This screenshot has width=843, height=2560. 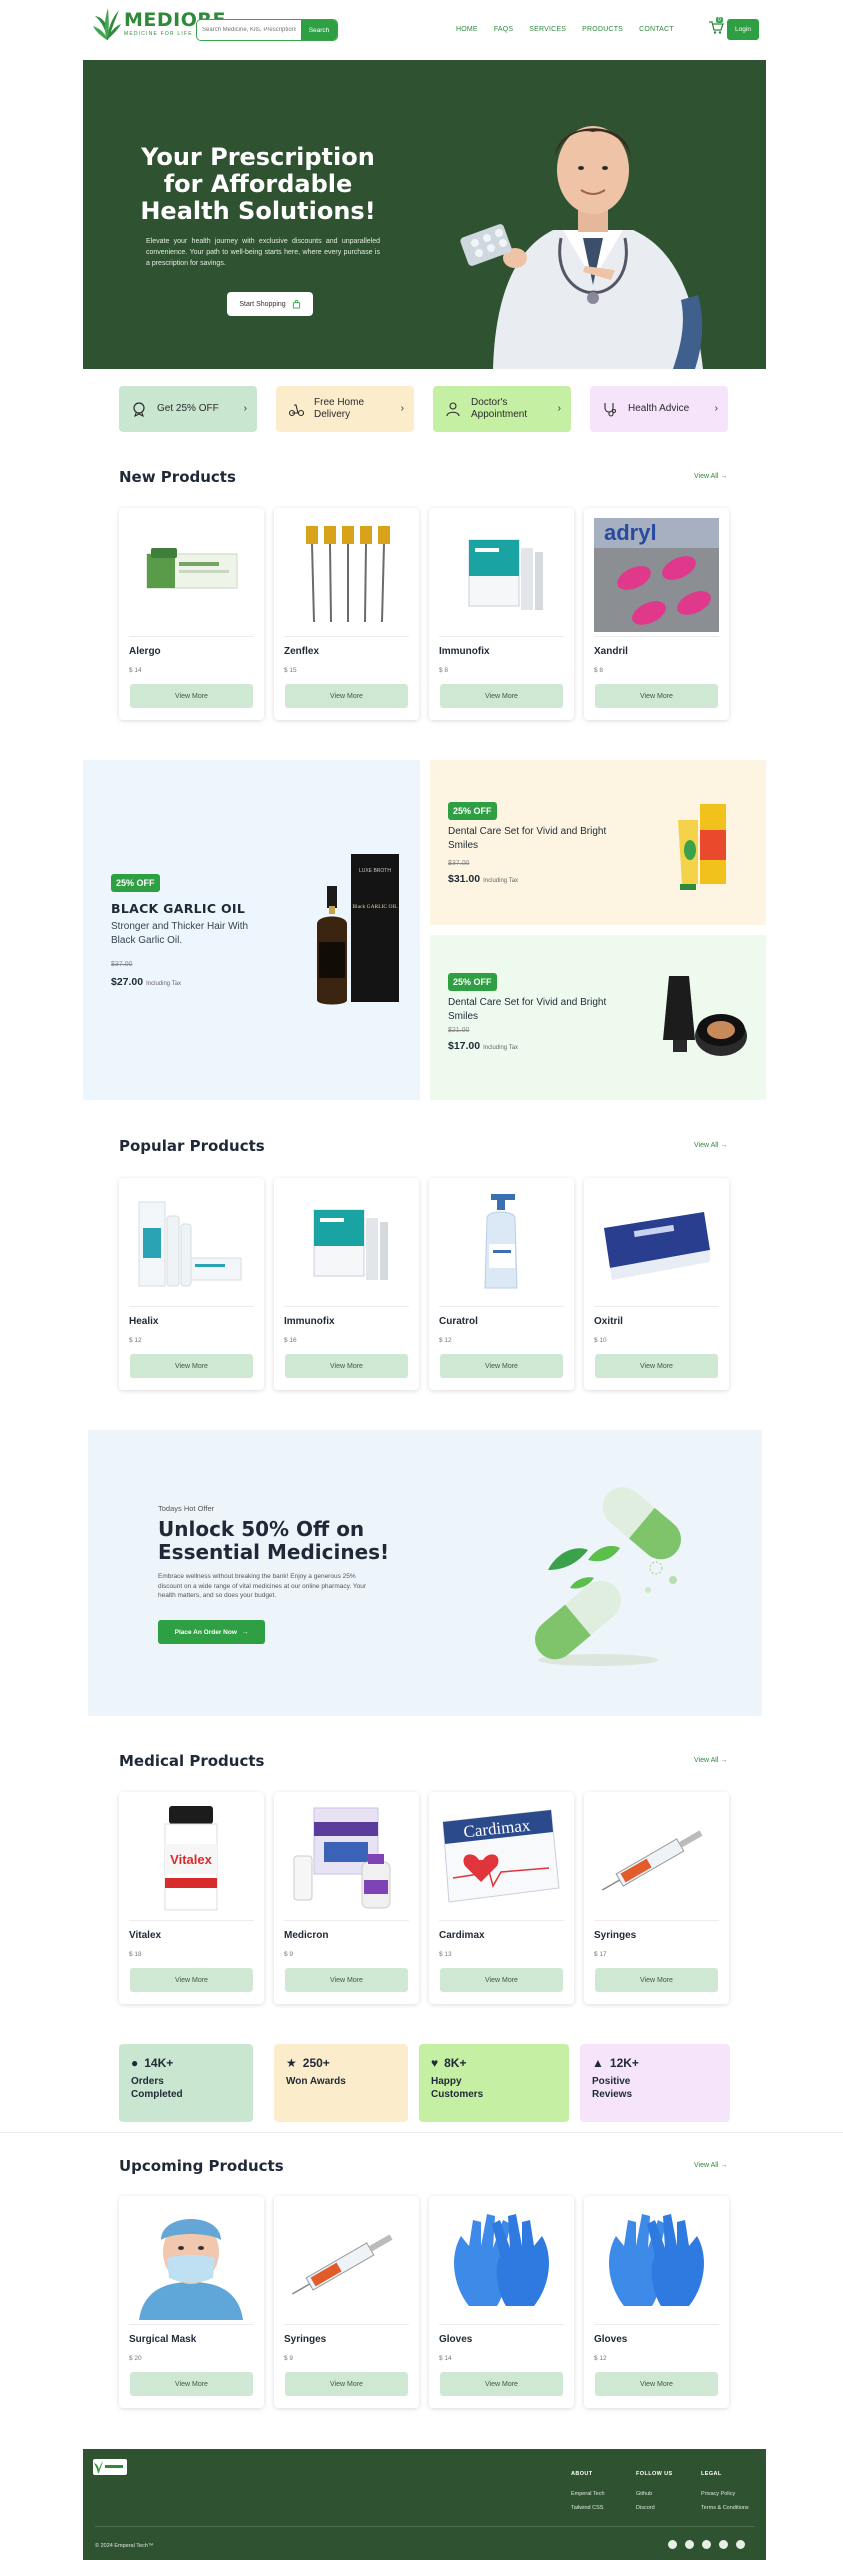 What do you see at coordinates (502, 409) in the screenshot?
I see `feature-card-appointment: Doctor's Appointment ›` at bounding box center [502, 409].